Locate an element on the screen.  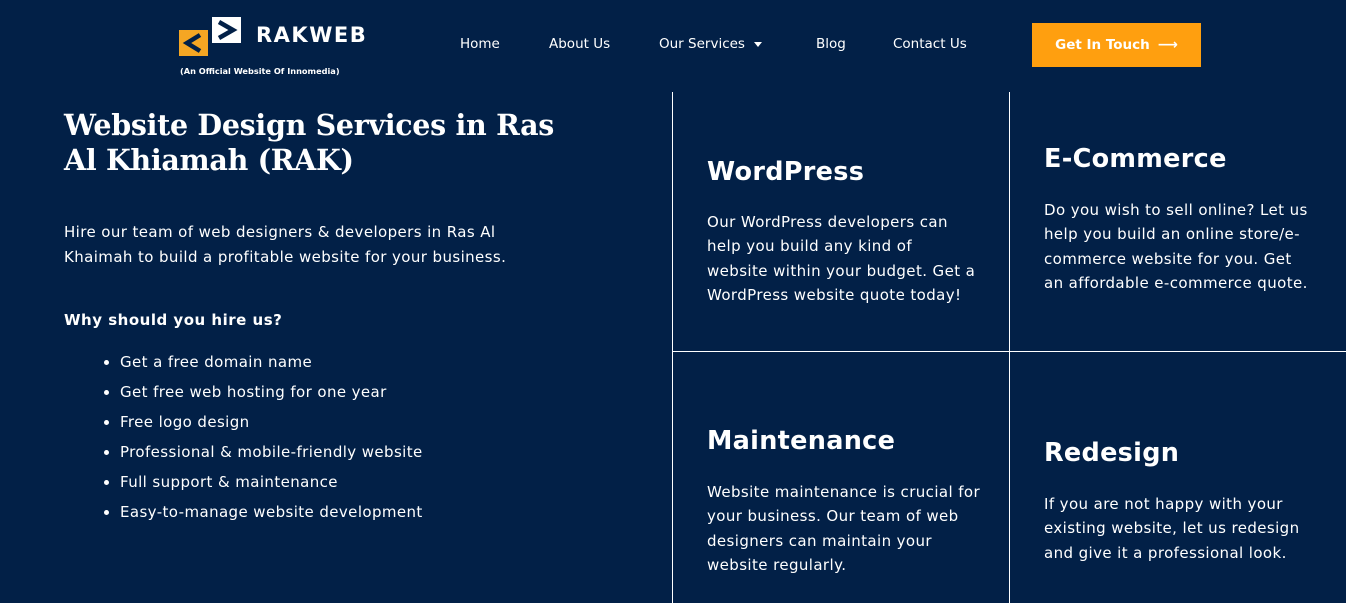
service-title-redesign: Redesign is located at coordinates (1112, 453).